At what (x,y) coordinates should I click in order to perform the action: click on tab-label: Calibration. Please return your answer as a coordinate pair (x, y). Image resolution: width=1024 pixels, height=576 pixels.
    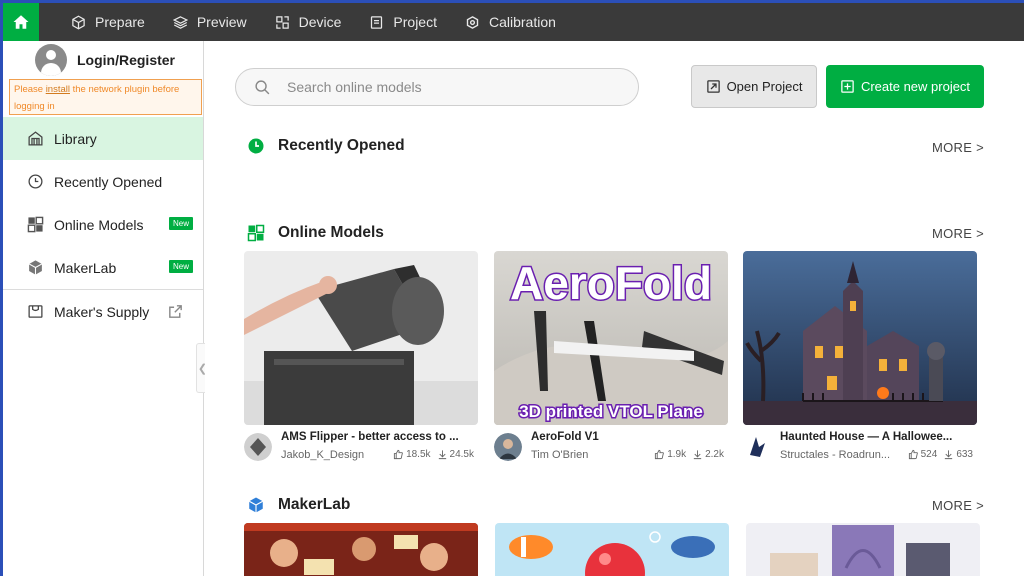
    Looking at the image, I should click on (522, 22).